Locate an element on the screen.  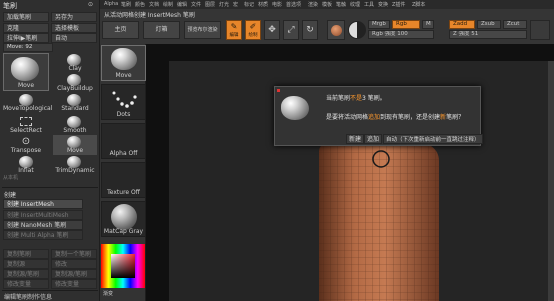
zsub-toggle: Zsub is located at coordinates (489, 24).